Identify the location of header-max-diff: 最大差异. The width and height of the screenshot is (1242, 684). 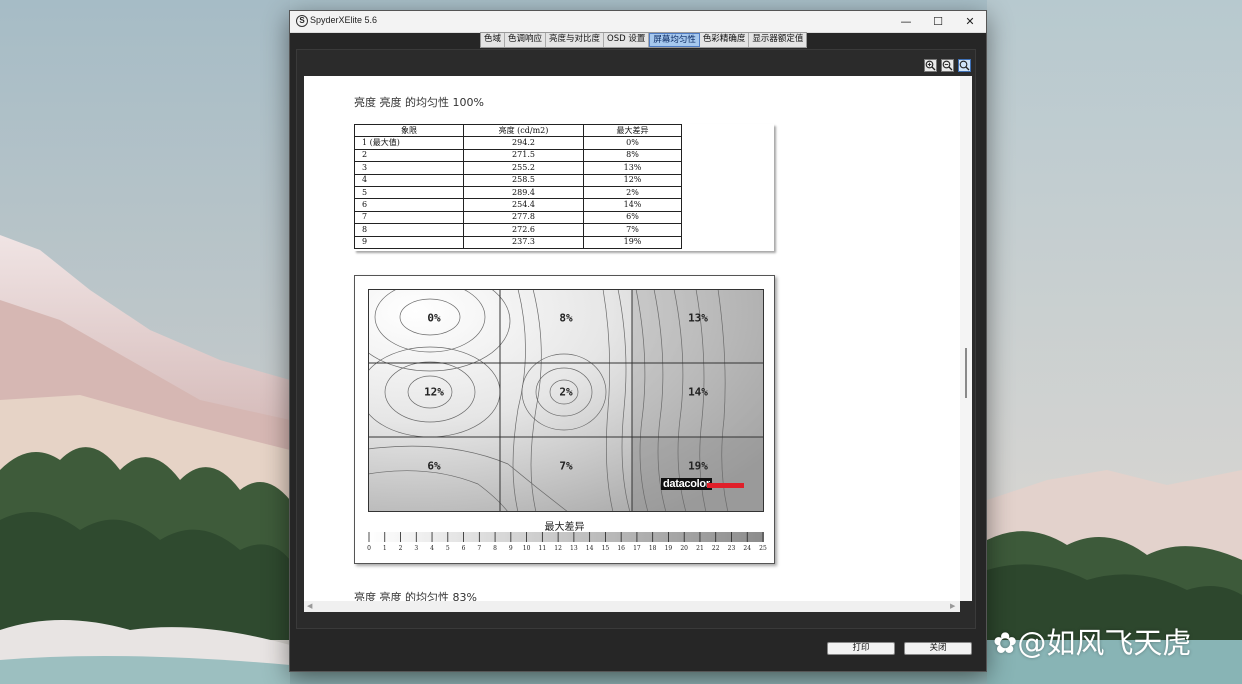
(632, 130).